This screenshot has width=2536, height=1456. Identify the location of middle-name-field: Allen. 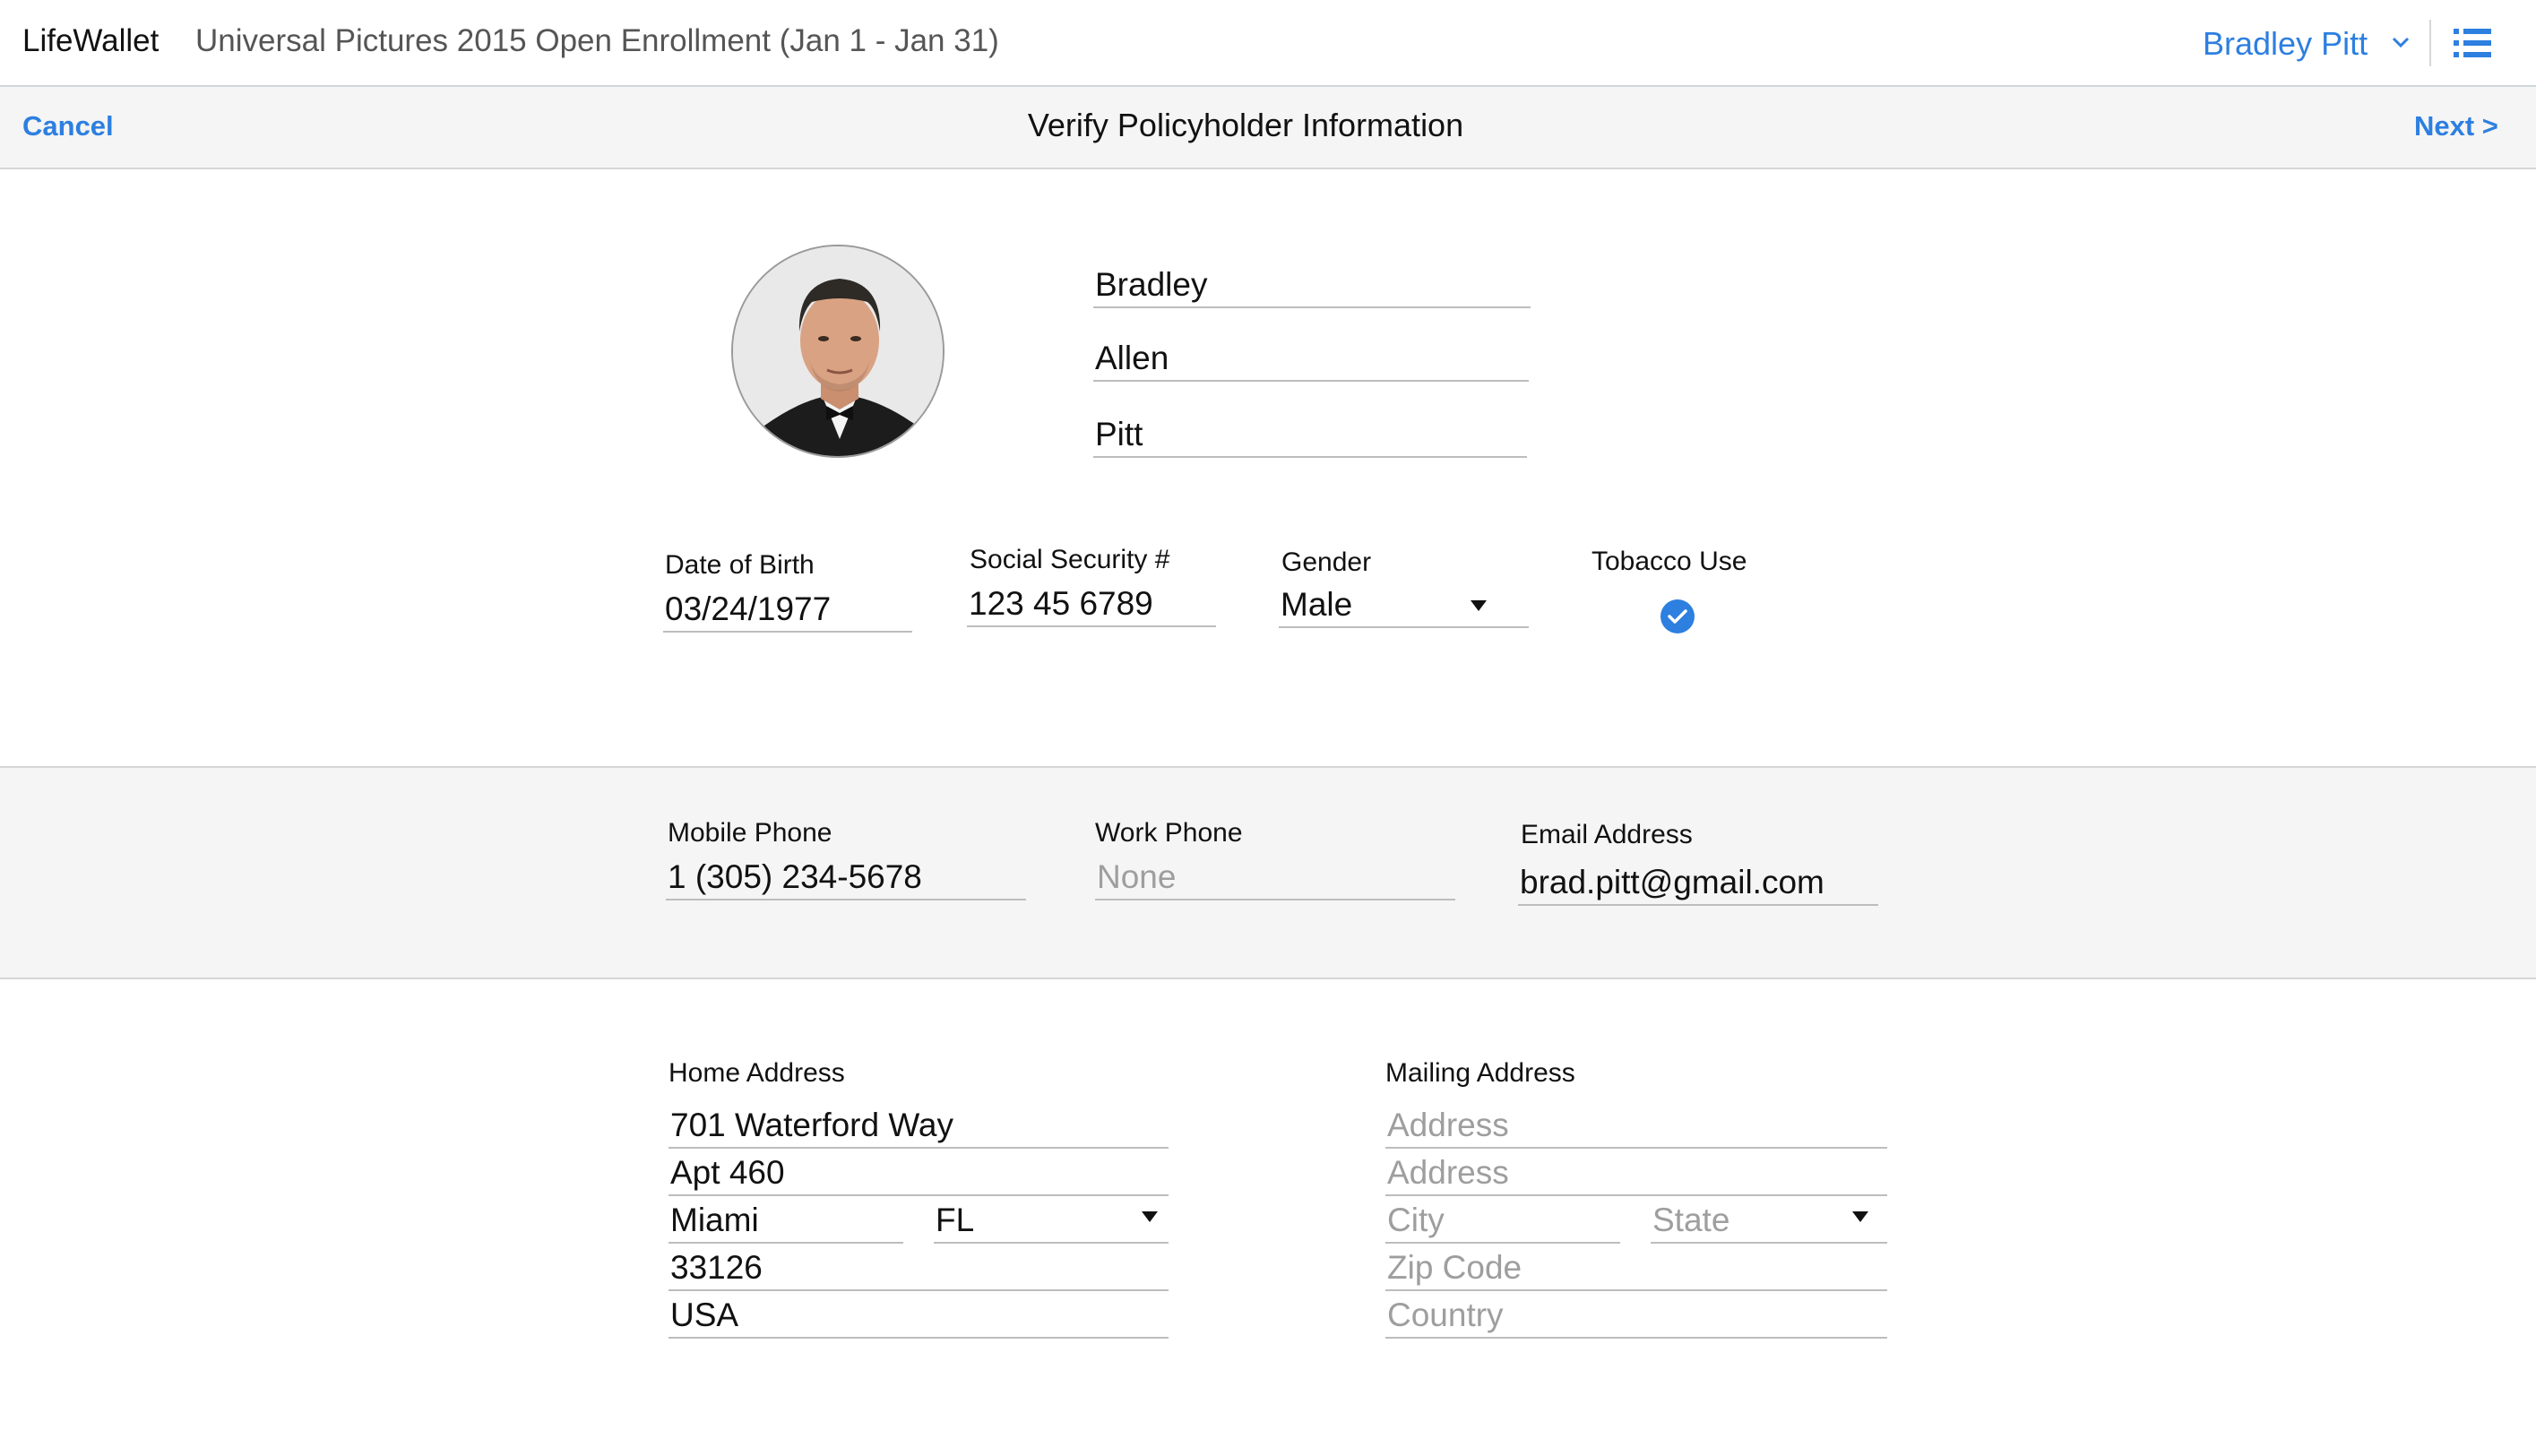
(1311, 359).